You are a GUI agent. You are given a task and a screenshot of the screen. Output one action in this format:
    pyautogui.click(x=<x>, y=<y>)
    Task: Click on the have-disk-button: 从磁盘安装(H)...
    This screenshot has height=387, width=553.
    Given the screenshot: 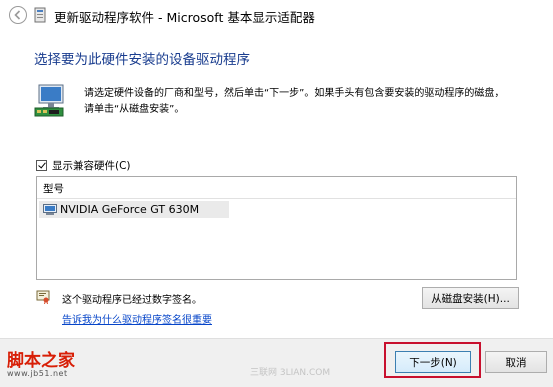 What is the action you would take?
    pyautogui.click(x=470, y=298)
    